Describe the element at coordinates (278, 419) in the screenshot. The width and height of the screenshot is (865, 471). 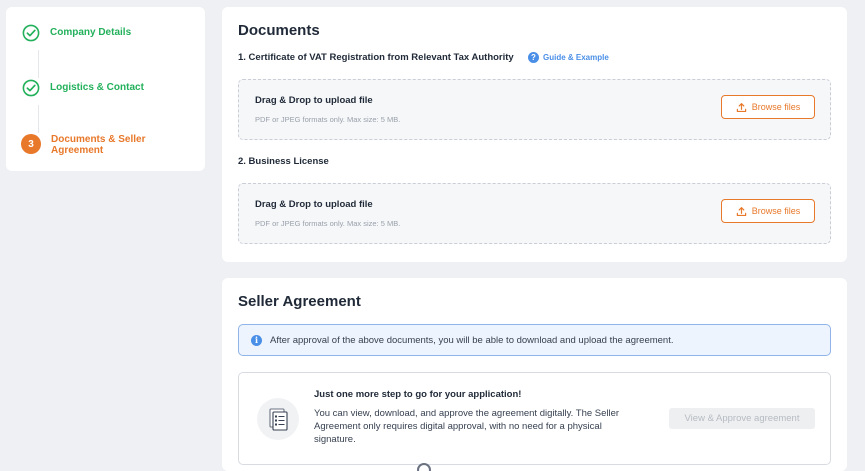
I see `document-list-icon` at that location.